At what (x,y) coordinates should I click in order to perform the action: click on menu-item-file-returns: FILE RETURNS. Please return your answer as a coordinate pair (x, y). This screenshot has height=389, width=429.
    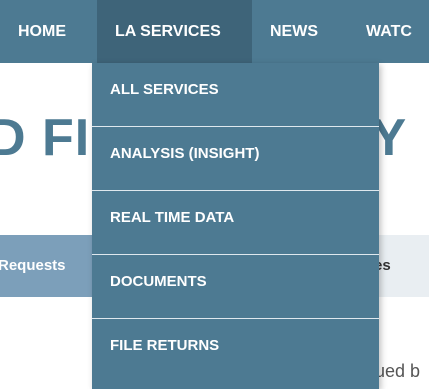
    Looking at the image, I should click on (235, 351).